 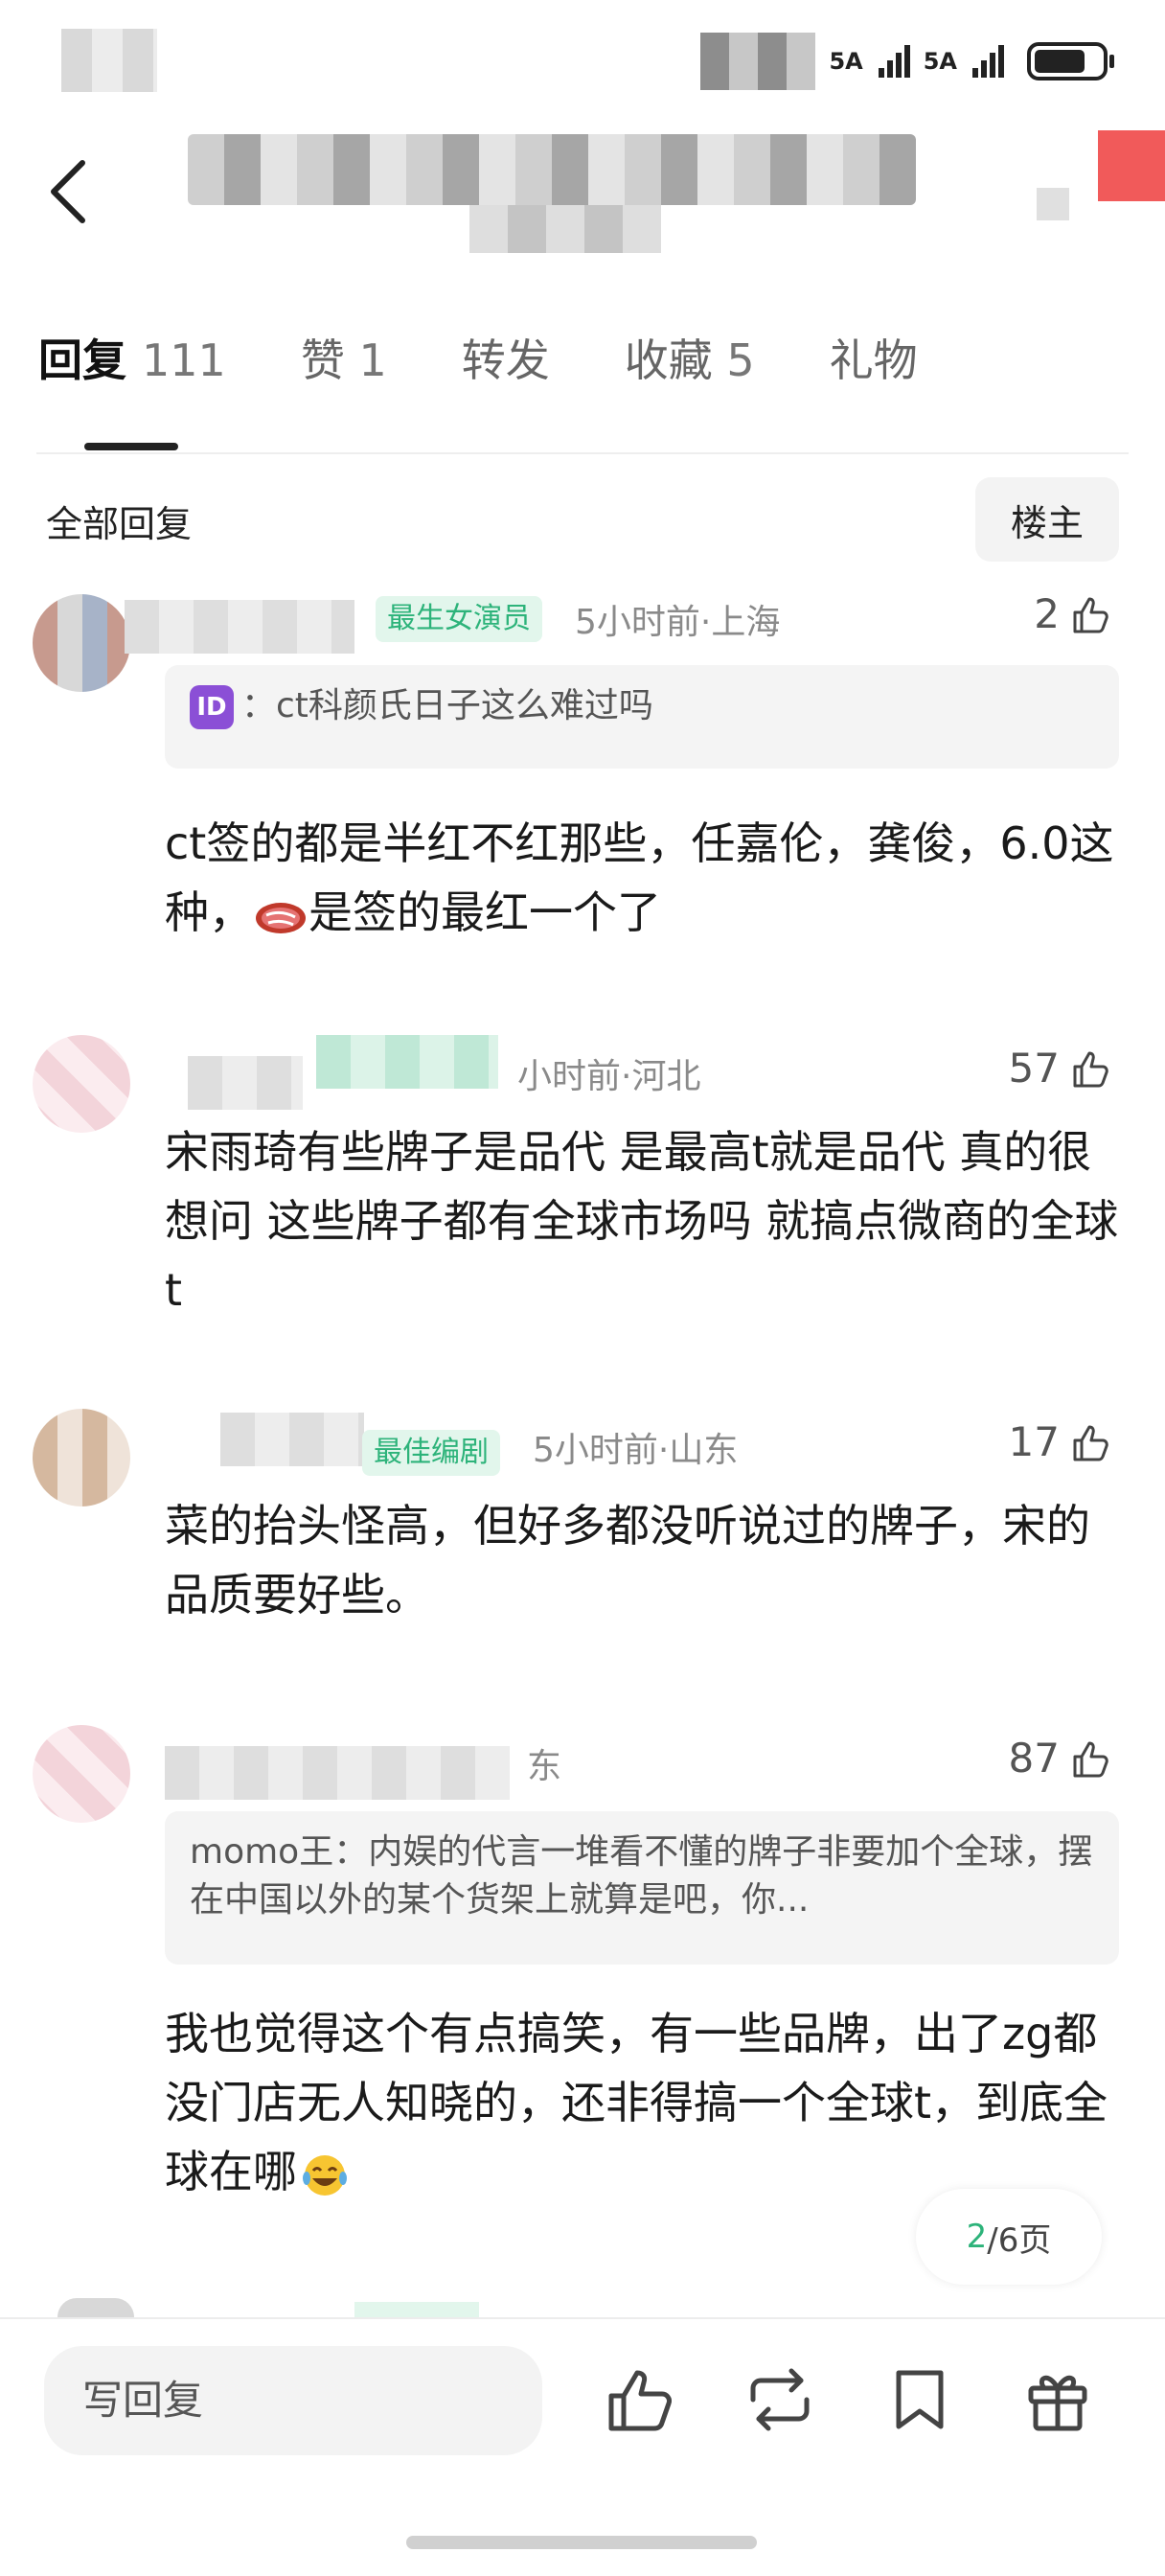 I want to click on tab-label: 回复, so click(x=82, y=360).